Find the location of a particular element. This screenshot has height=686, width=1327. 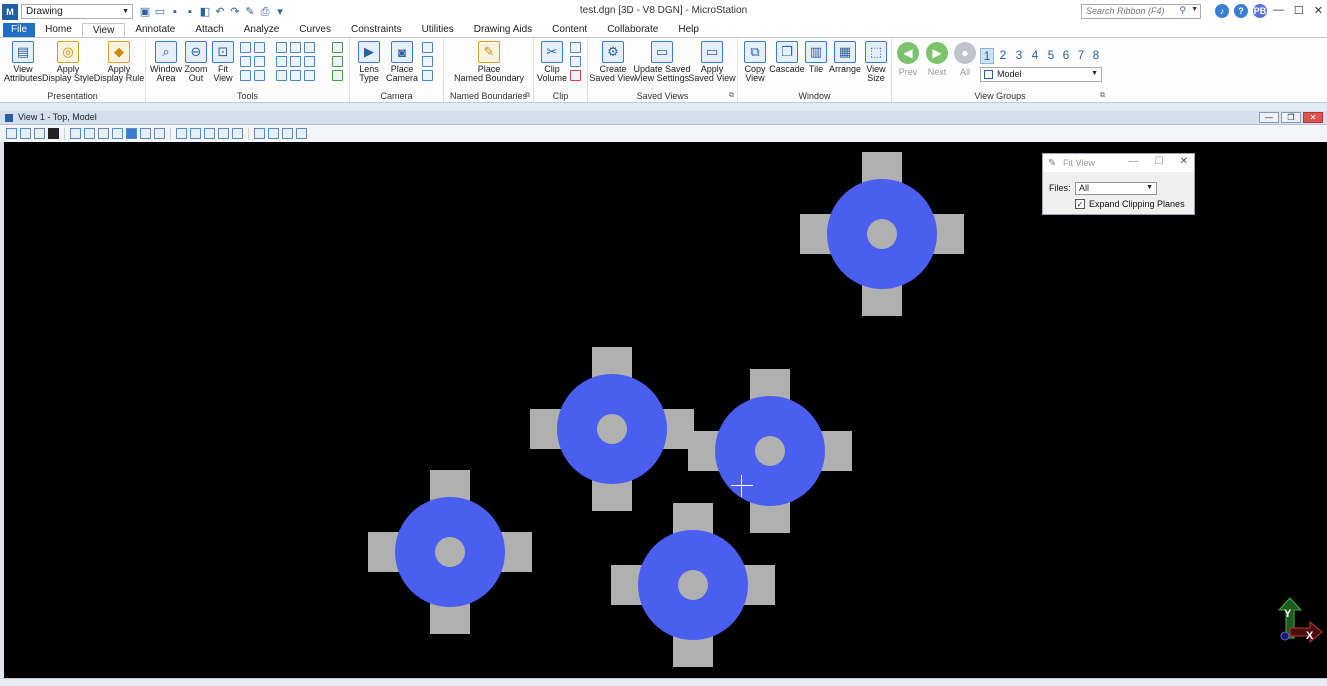

camera-icon is located at coordinates (259, 133).